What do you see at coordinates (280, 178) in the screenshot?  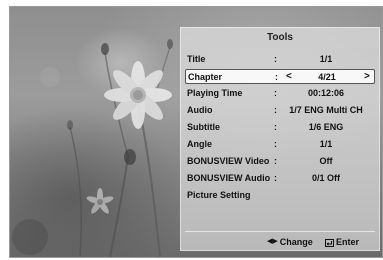 I see `menu-row-bonusview-audio: BONUSVIEW Audio : 0/1 Off` at bounding box center [280, 178].